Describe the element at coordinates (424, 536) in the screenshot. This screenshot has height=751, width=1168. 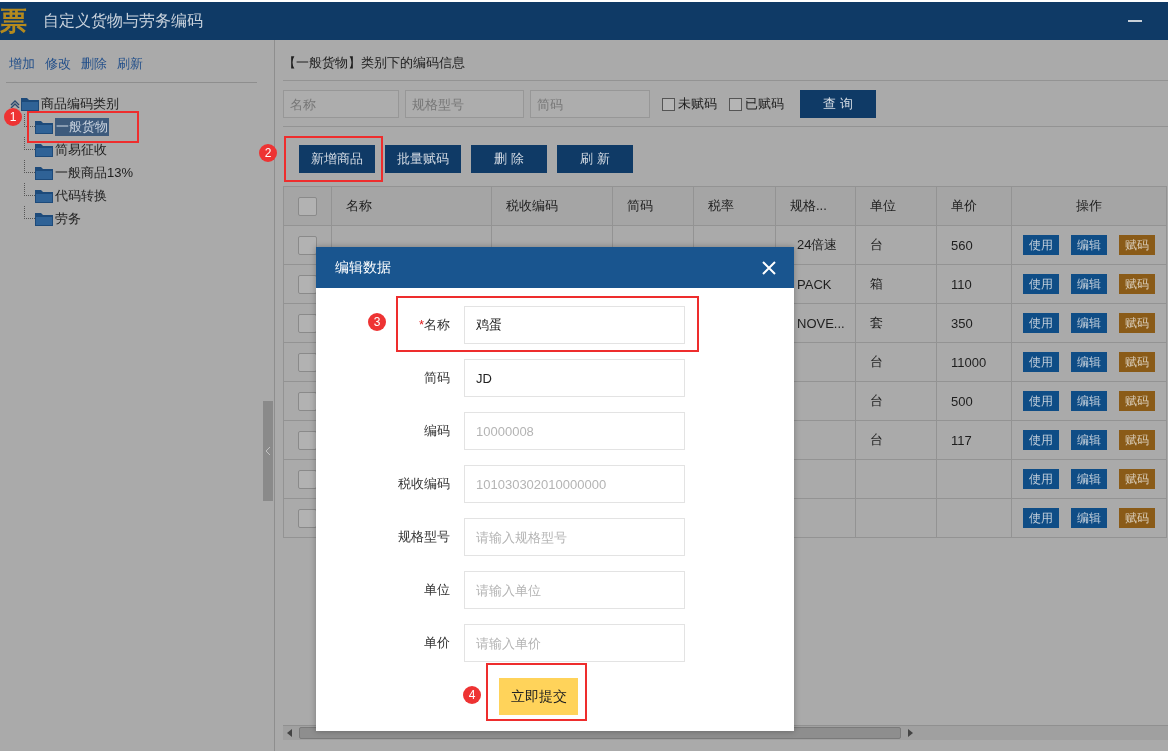
I see `field-label: 规格型号` at that location.